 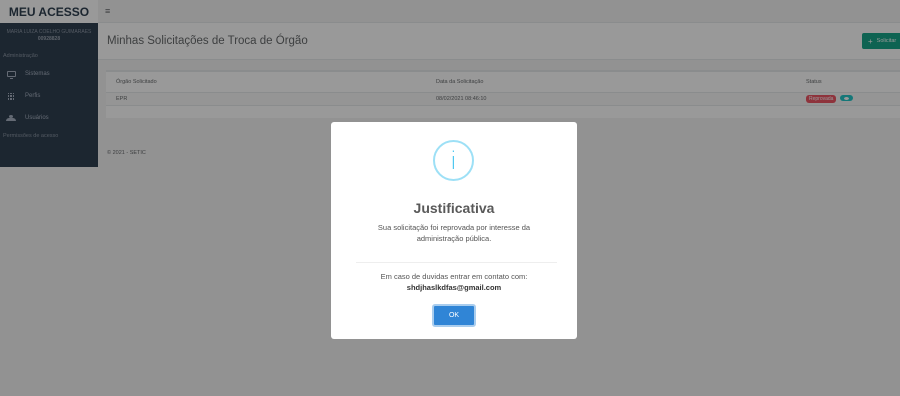 I want to click on ok-button: OK, so click(x=454, y=315).